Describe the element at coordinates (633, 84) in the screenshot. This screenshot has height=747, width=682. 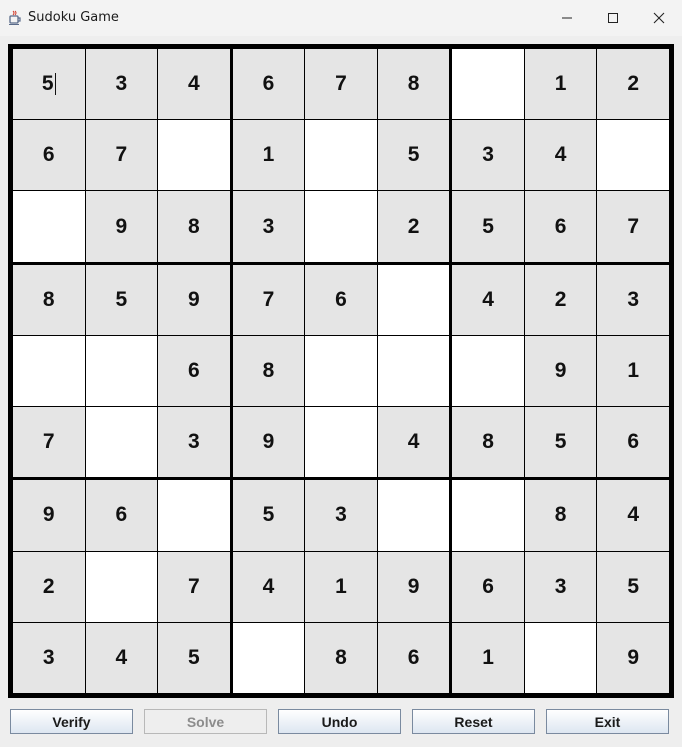
I see `sudoku-cell-r1c9: 2` at that location.